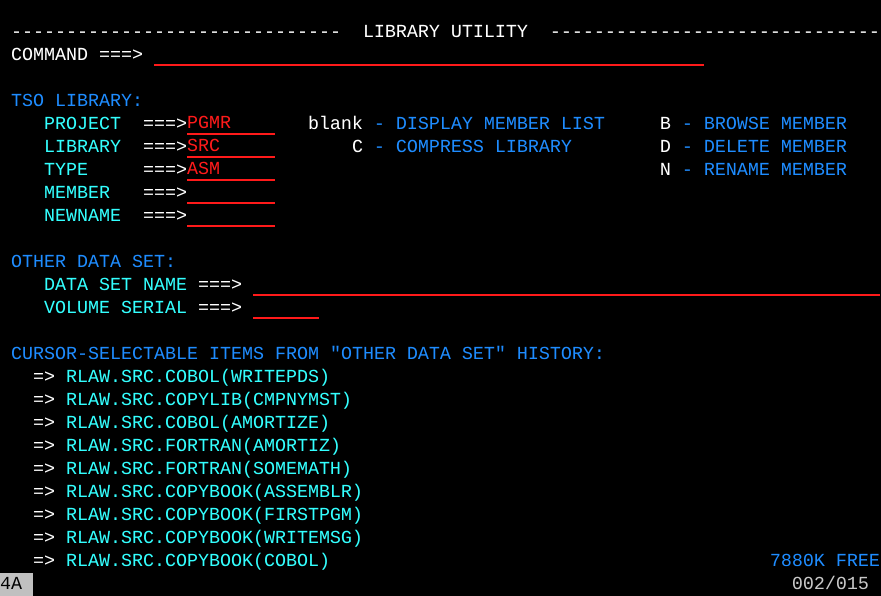  What do you see at coordinates (489, 124) in the screenshot?
I see `option-description: - DISPLAY MEMBER LIST` at bounding box center [489, 124].